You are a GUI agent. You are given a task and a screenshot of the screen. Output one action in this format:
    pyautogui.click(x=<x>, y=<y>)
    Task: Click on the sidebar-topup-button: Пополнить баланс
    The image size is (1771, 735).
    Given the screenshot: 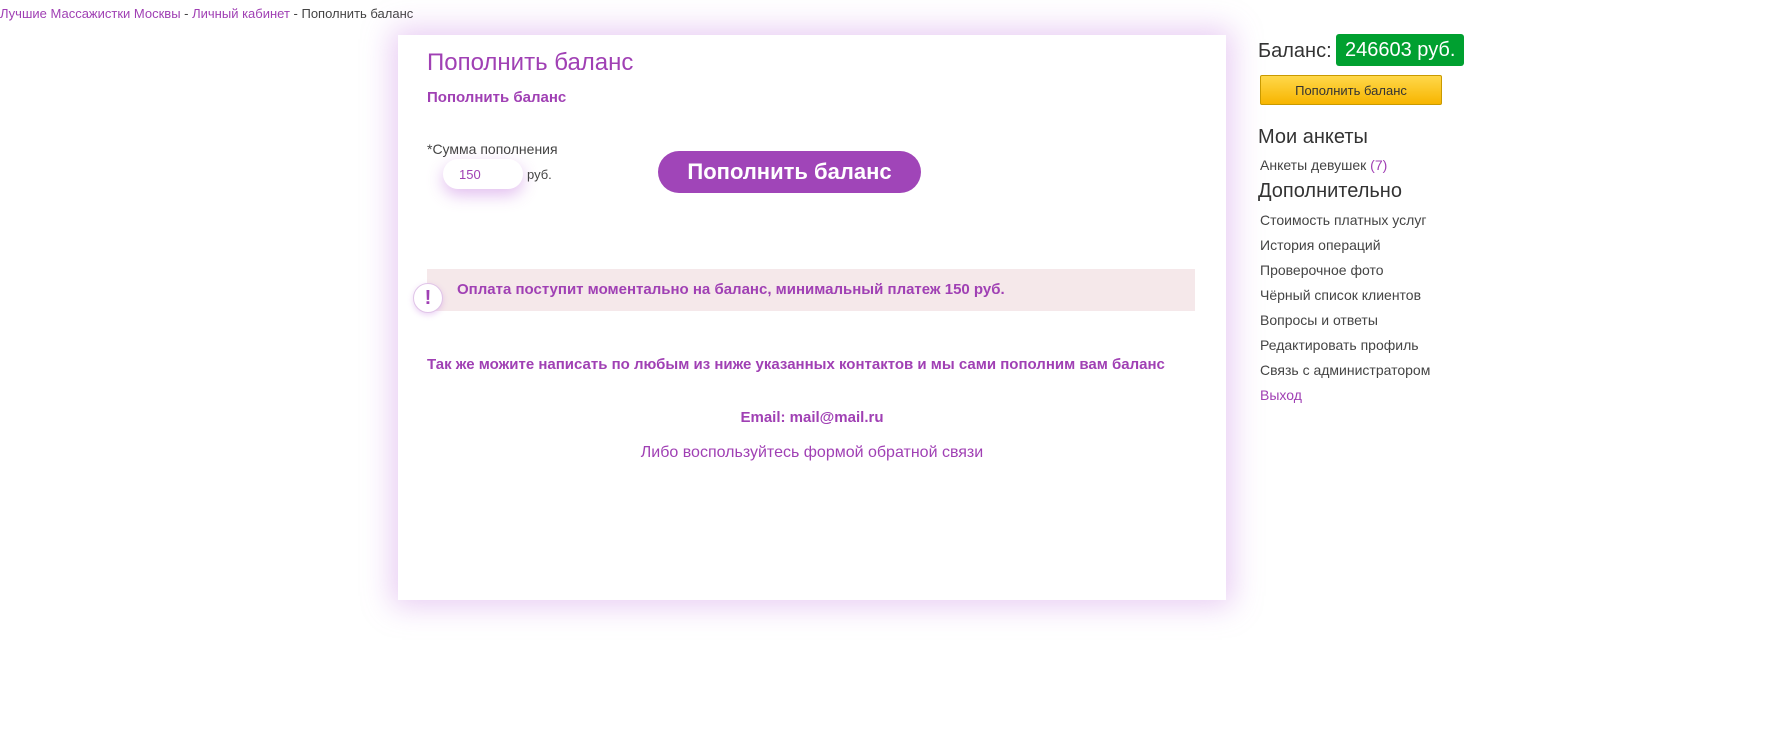 What is the action you would take?
    pyautogui.click(x=1351, y=90)
    